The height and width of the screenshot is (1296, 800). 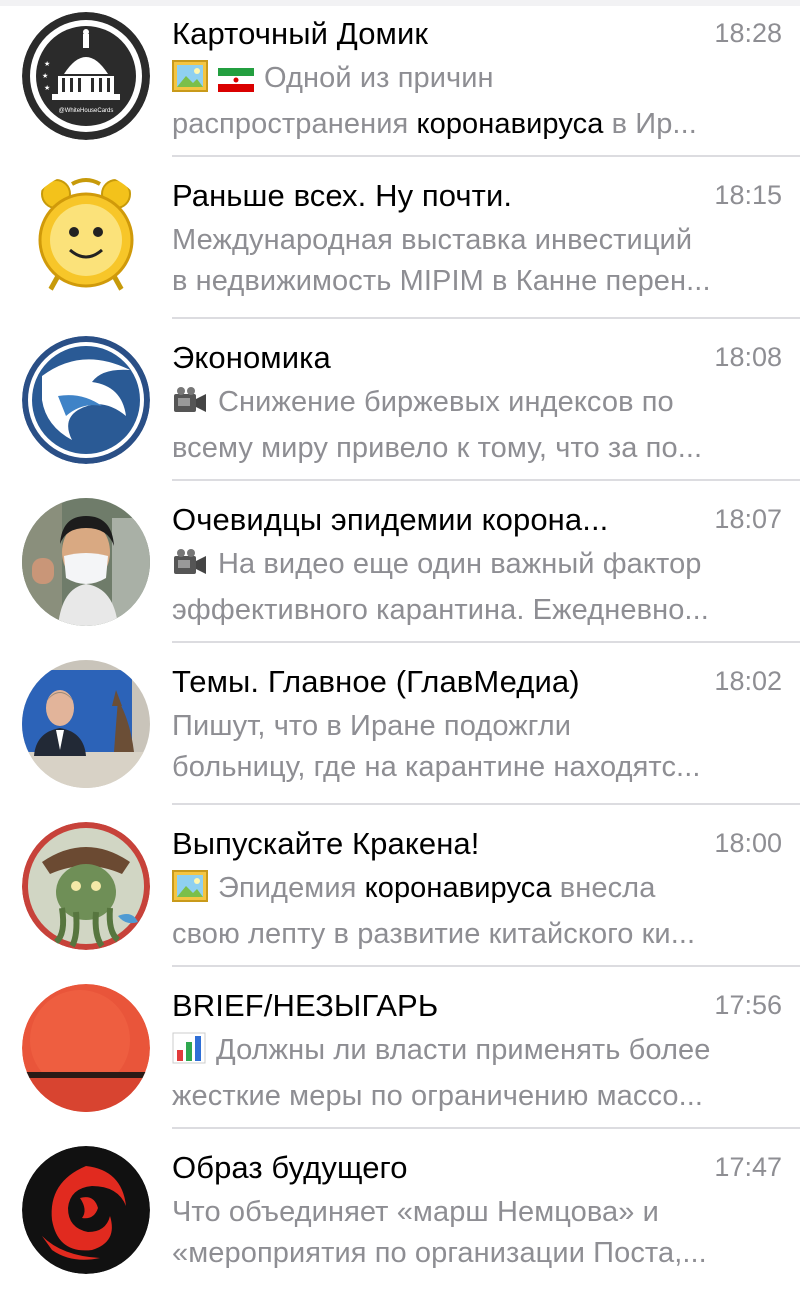 What do you see at coordinates (86, 236) in the screenshot?
I see `alarm-clock-icon` at bounding box center [86, 236].